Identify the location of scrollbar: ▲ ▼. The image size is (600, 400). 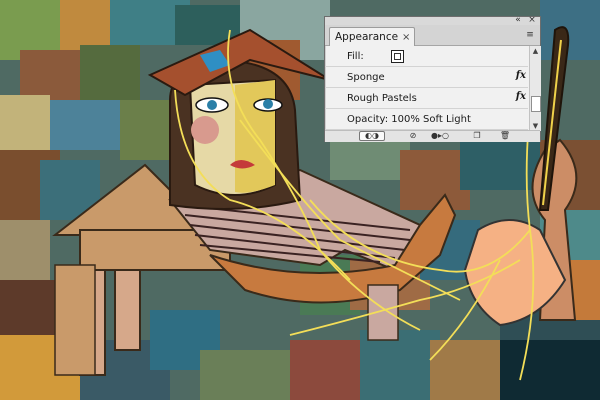
(535, 88).